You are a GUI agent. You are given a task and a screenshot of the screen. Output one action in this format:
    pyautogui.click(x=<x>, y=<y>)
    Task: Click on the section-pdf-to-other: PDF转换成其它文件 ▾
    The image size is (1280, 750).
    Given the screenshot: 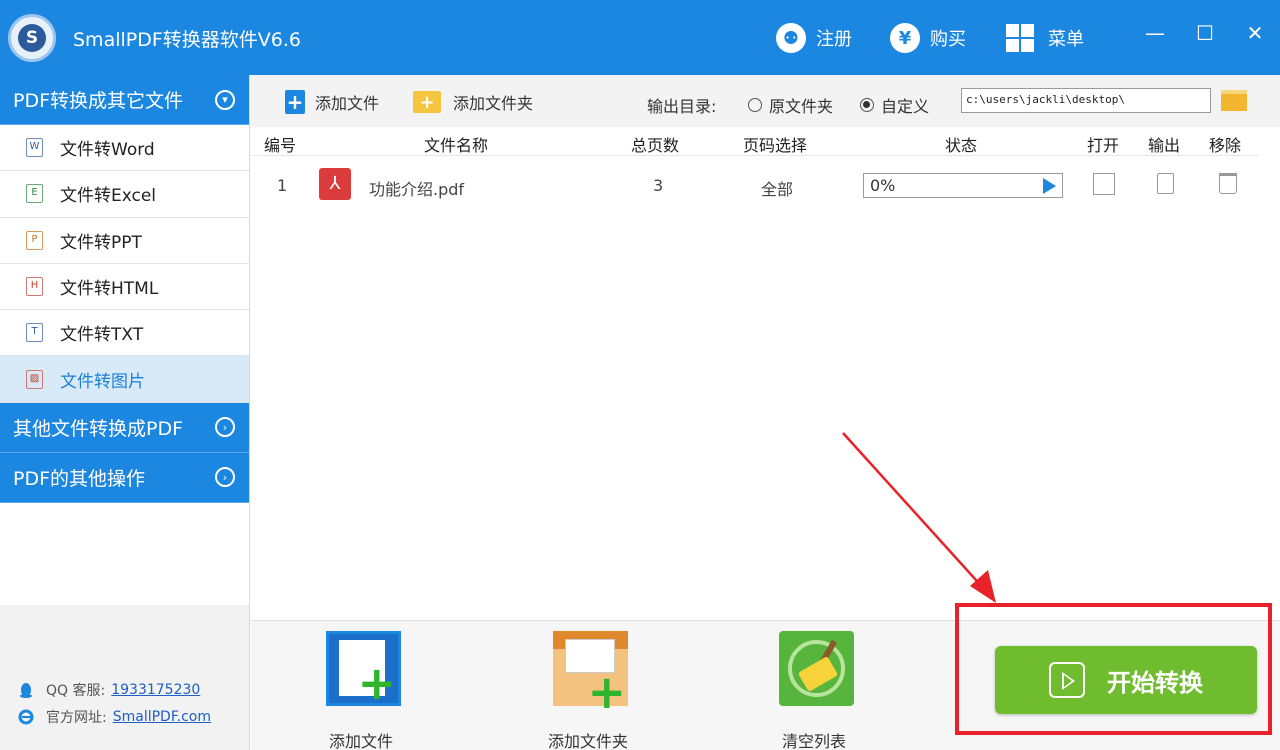 What is the action you would take?
    pyautogui.click(x=124, y=100)
    